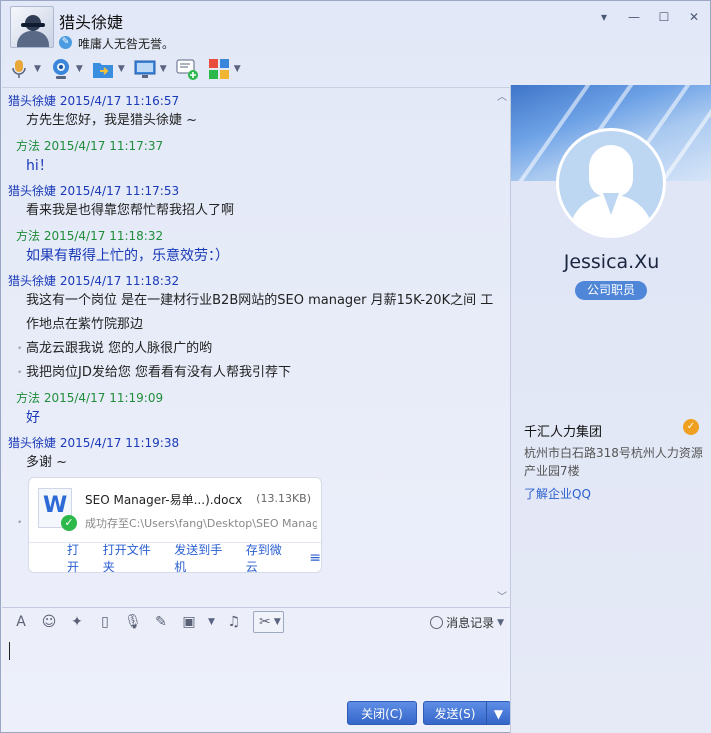 This screenshot has height=733, width=711. I want to click on message-text: 我把岗位JD发给您 您看看有没有人帮我引荐下, so click(256, 373).